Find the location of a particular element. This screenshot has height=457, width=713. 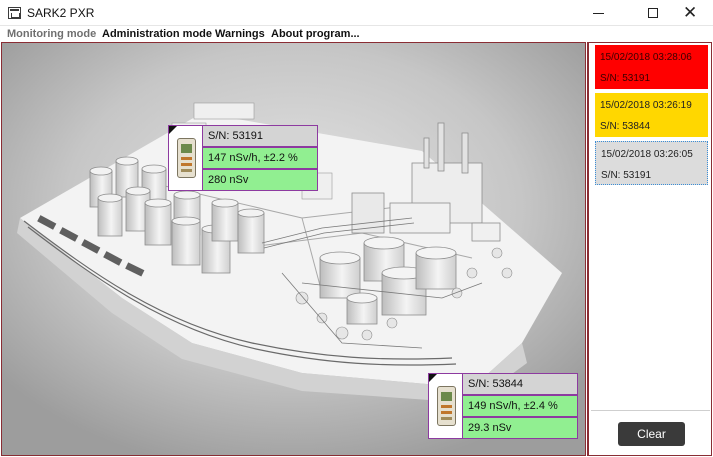

device-card-53191: S/N: 53191 147 nSv/h, ±2.2 % 280 nSv is located at coordinates (243, 158).